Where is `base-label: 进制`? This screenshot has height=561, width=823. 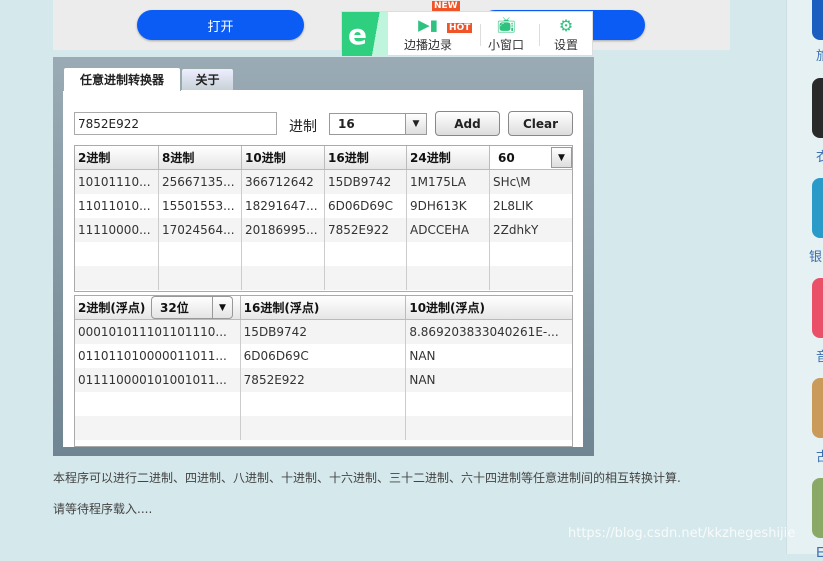
base-label: 进制 is located at coordinates (303, 127).